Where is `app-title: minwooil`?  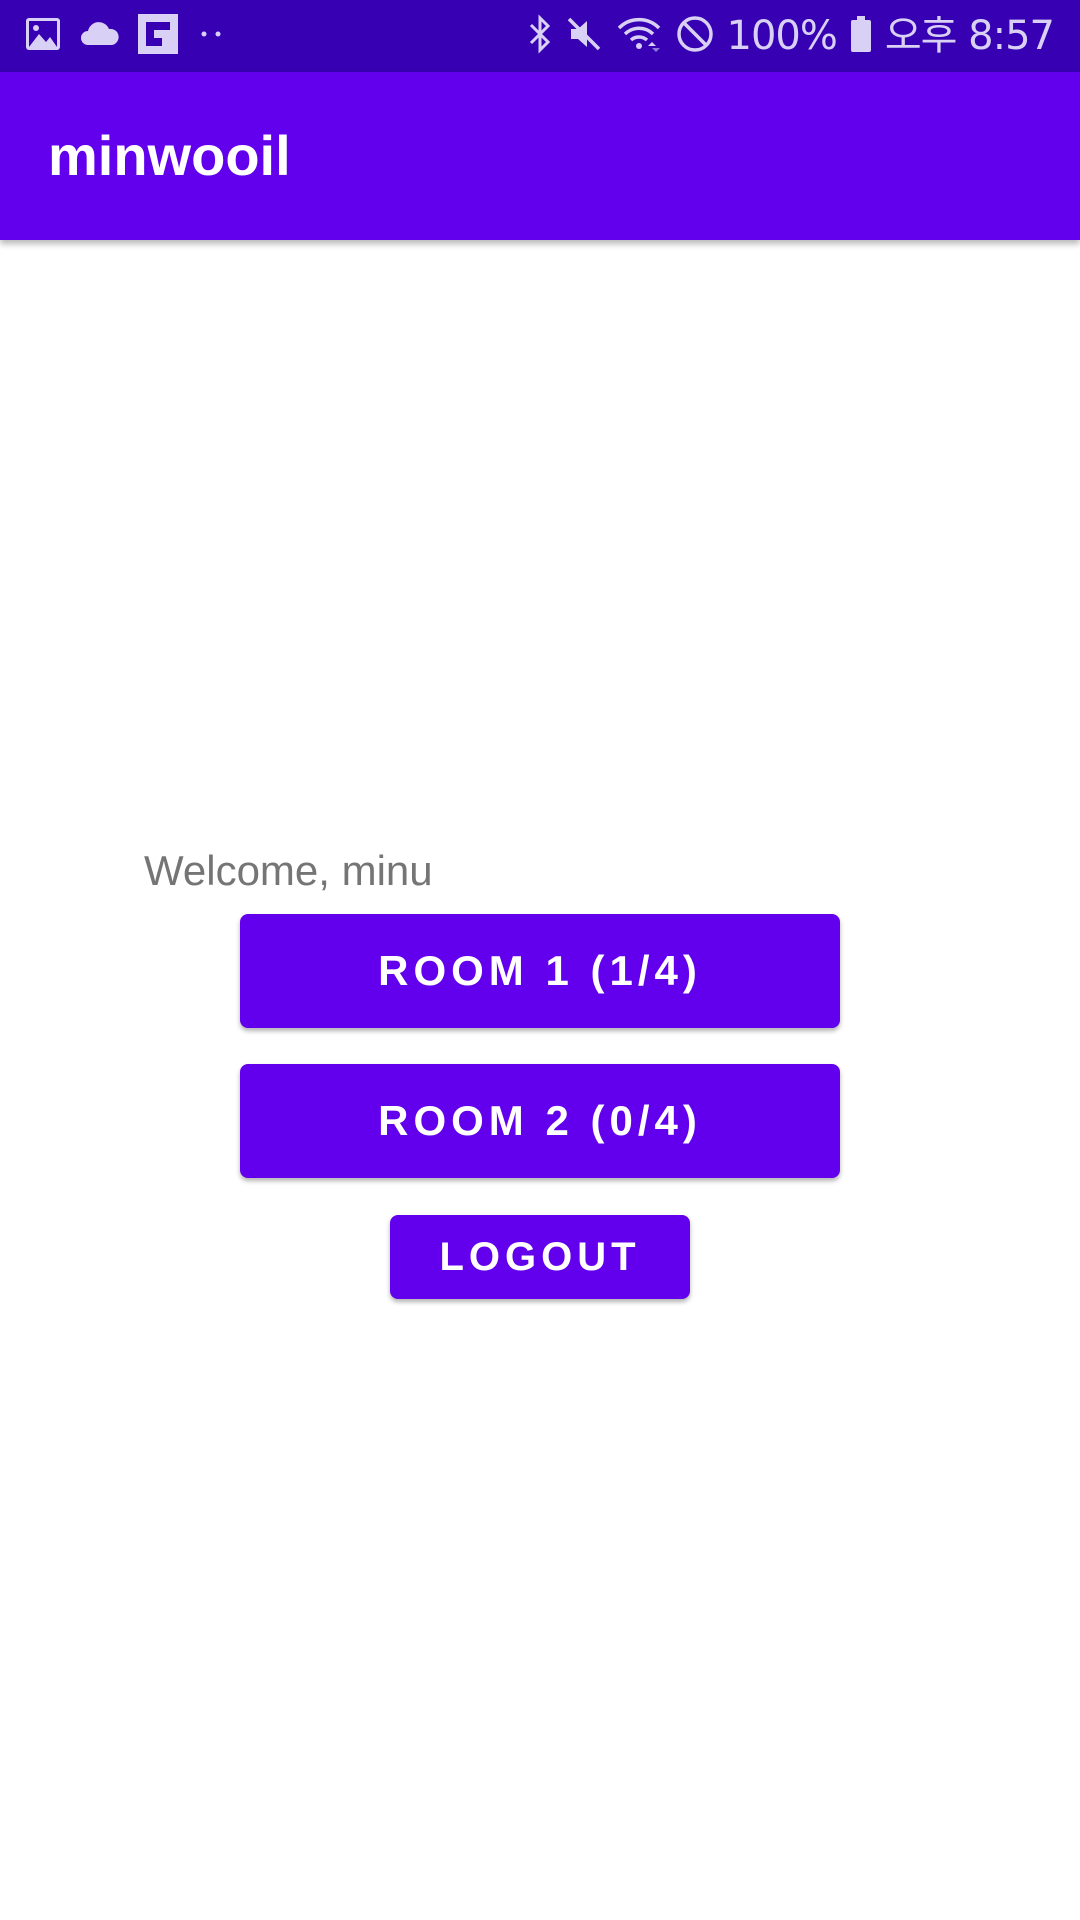
app-title: minwooil is located at coordinates (169, 155).